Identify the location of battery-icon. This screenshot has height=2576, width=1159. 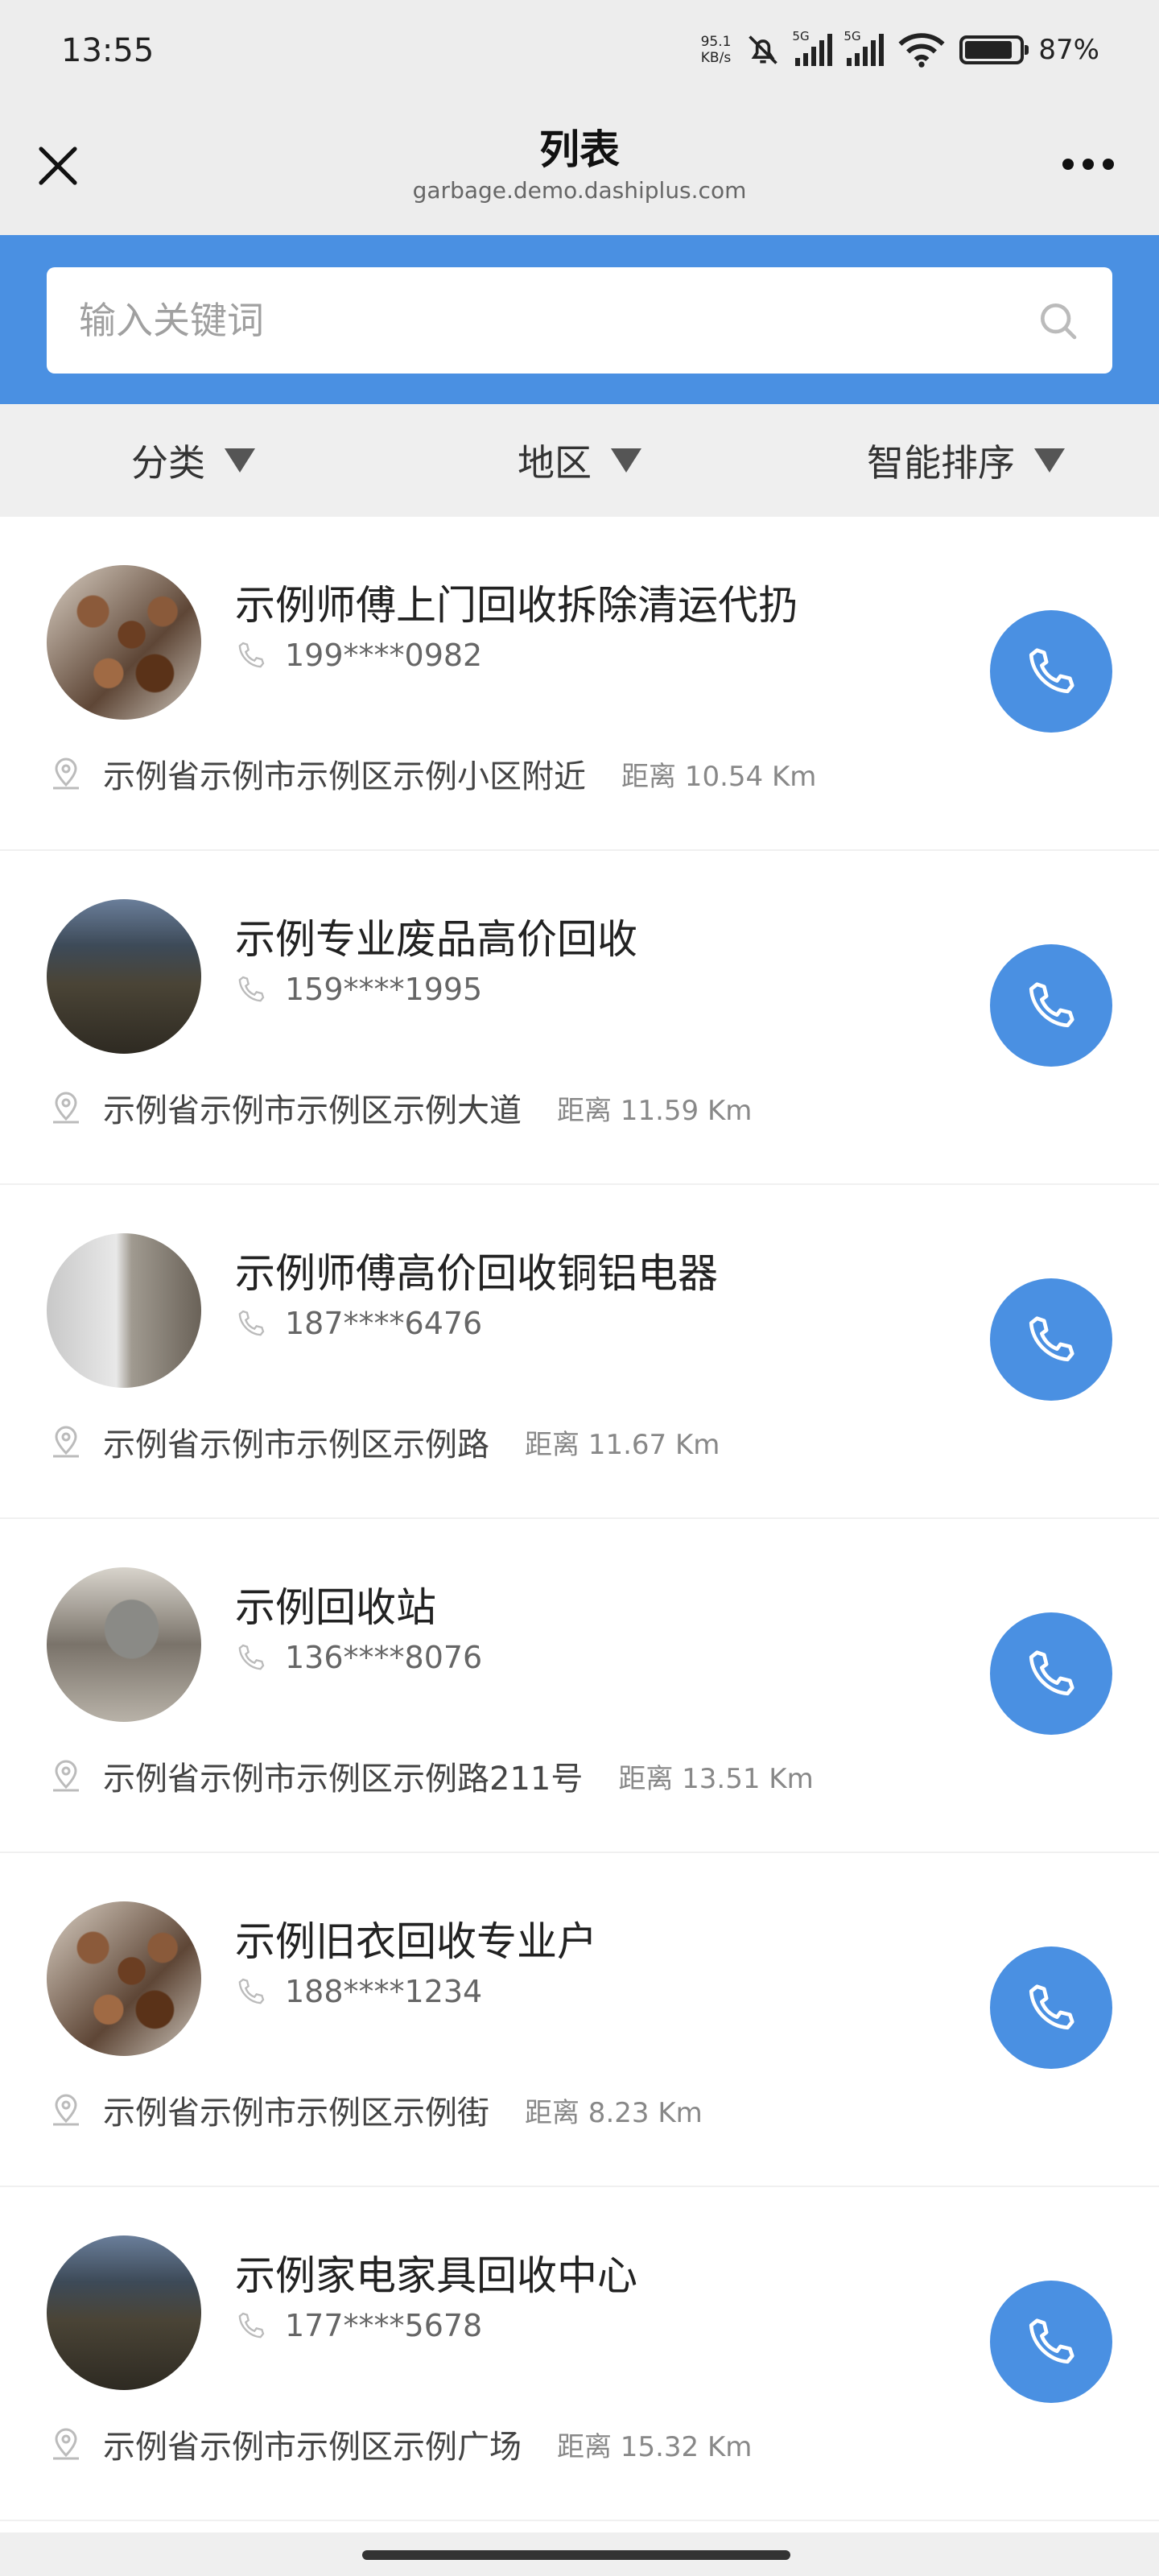
(994, 49).